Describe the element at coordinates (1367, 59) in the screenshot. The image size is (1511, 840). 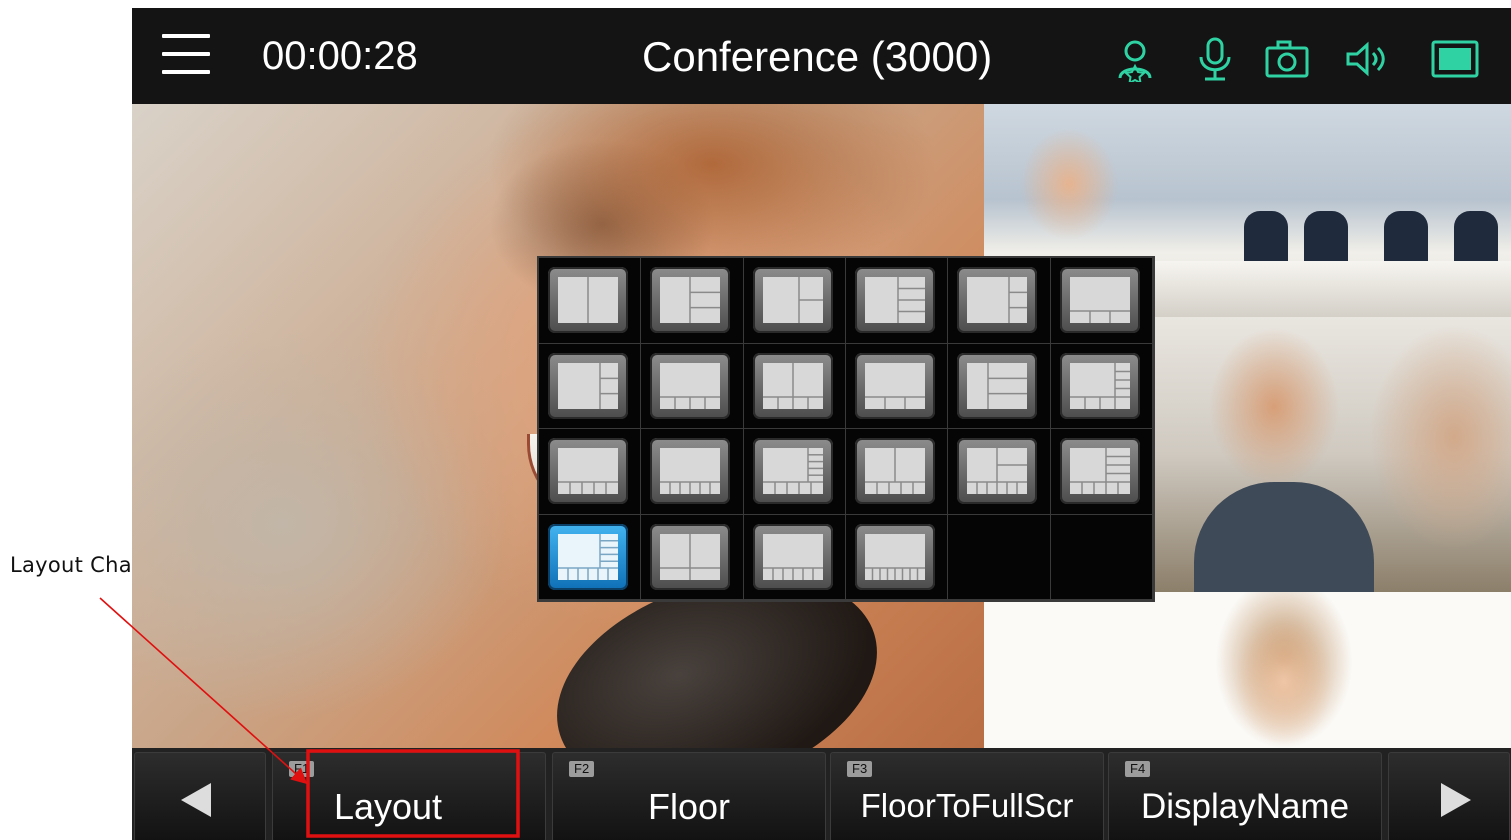
I see `speaker-icon` at that location.